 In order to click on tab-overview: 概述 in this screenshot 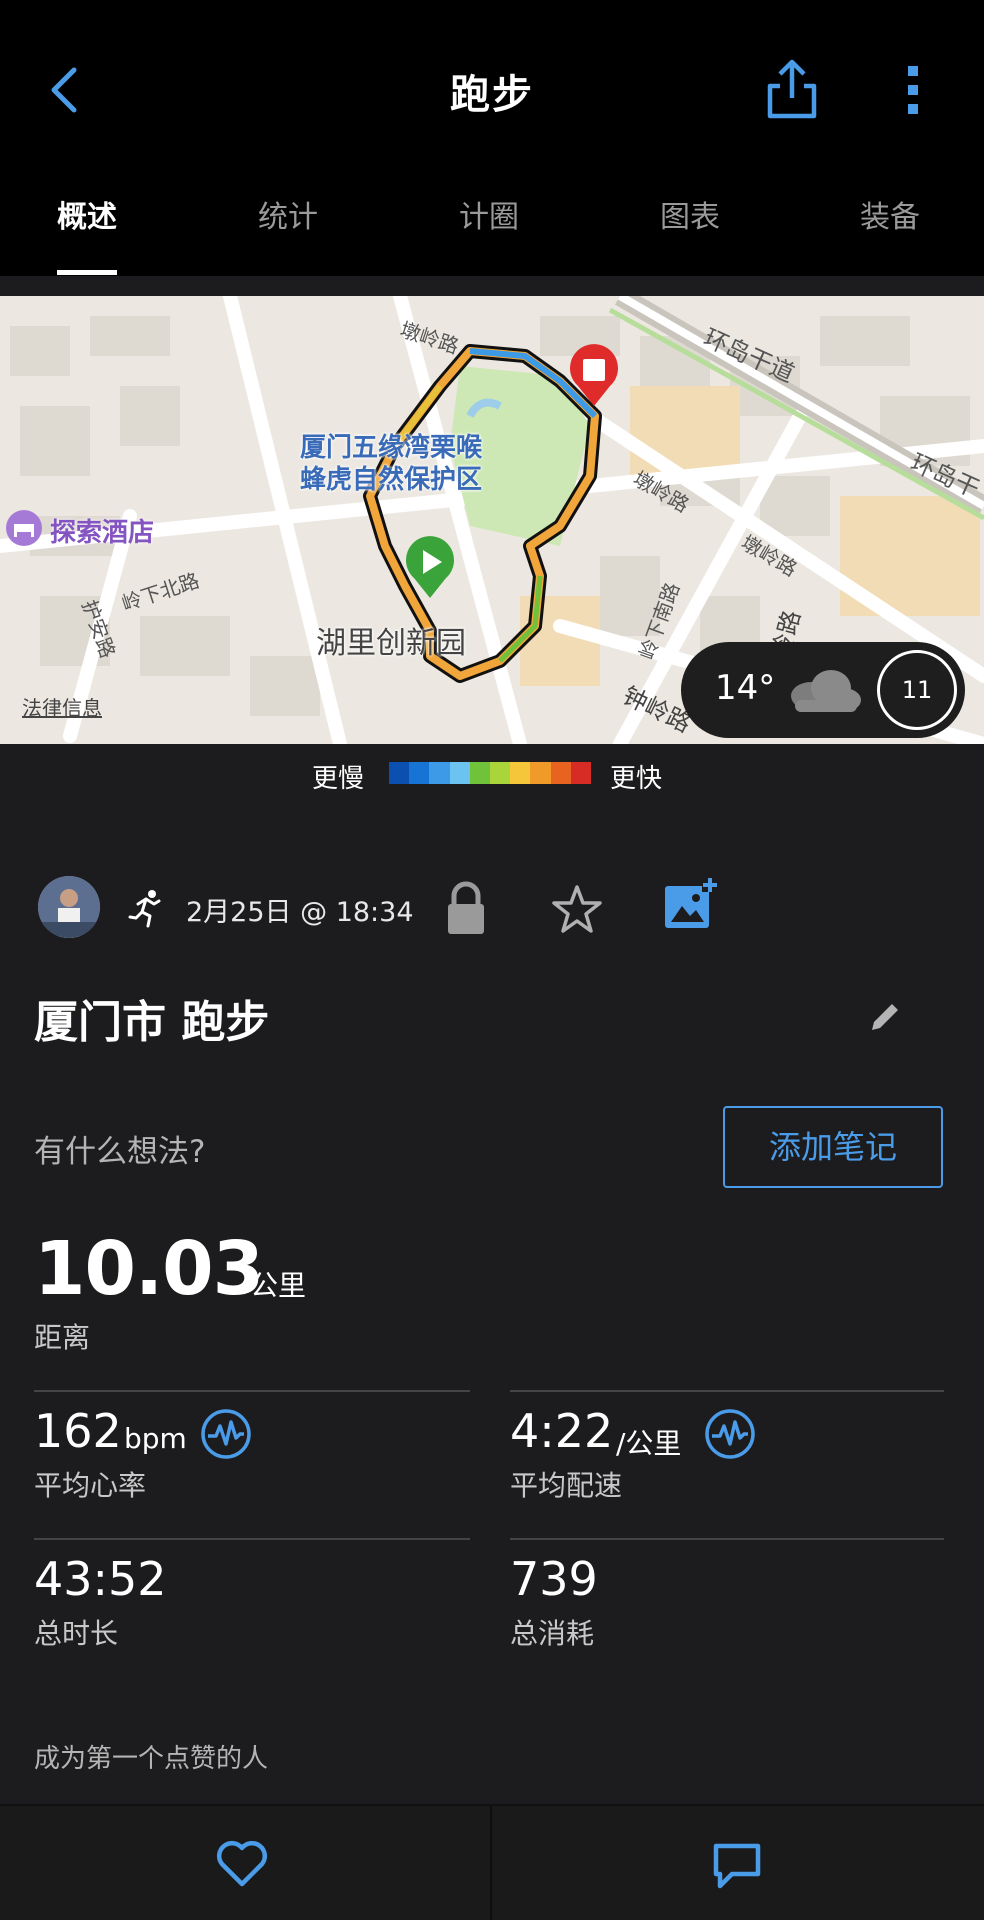, I will do `click(87, 214)`.